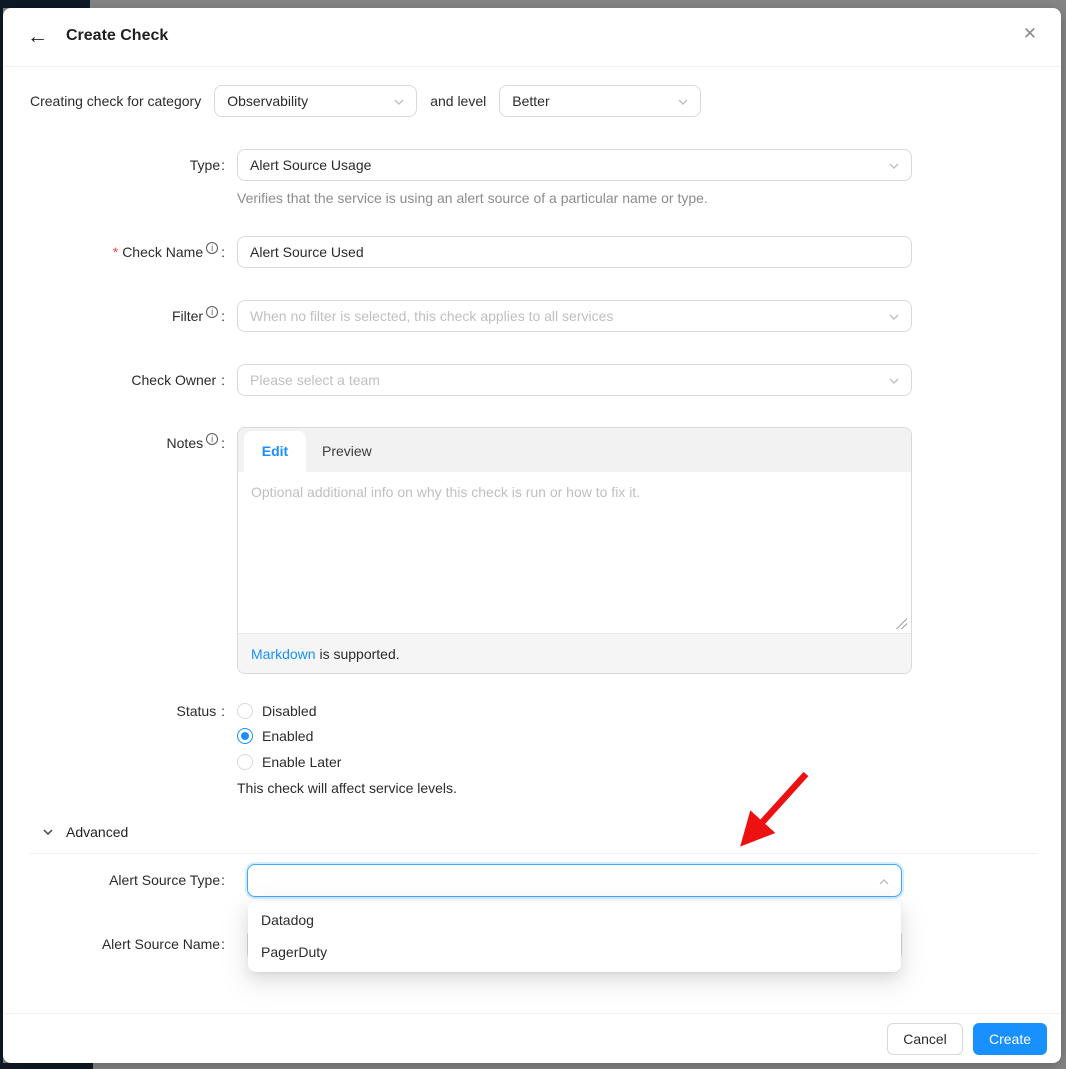 This screenshot has height=1069, width=1066. Describe the element at coordinates (884, 882) in the screenshot. I see `chevron-up-icon` at that location.